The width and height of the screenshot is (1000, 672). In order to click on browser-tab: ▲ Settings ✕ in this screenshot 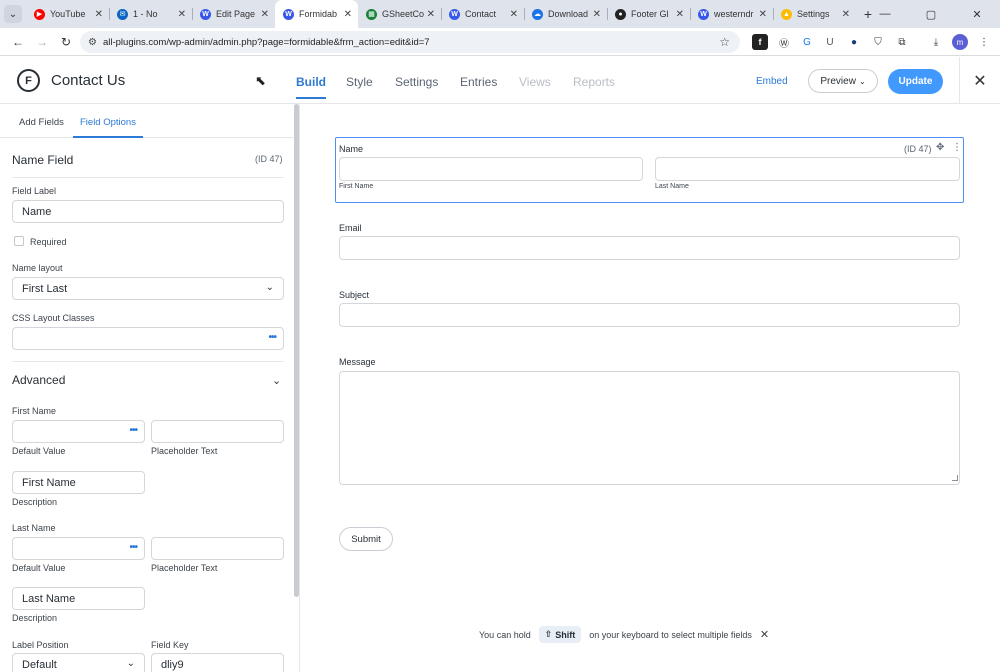, I will do `click(814, 14)`.